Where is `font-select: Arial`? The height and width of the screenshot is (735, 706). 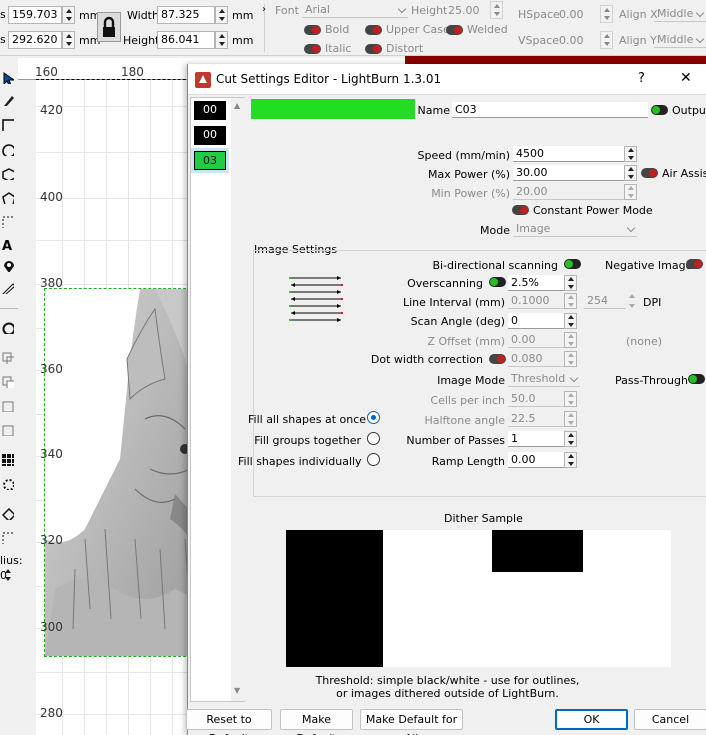
font-select: Arial is located at coordinates (355, 10).